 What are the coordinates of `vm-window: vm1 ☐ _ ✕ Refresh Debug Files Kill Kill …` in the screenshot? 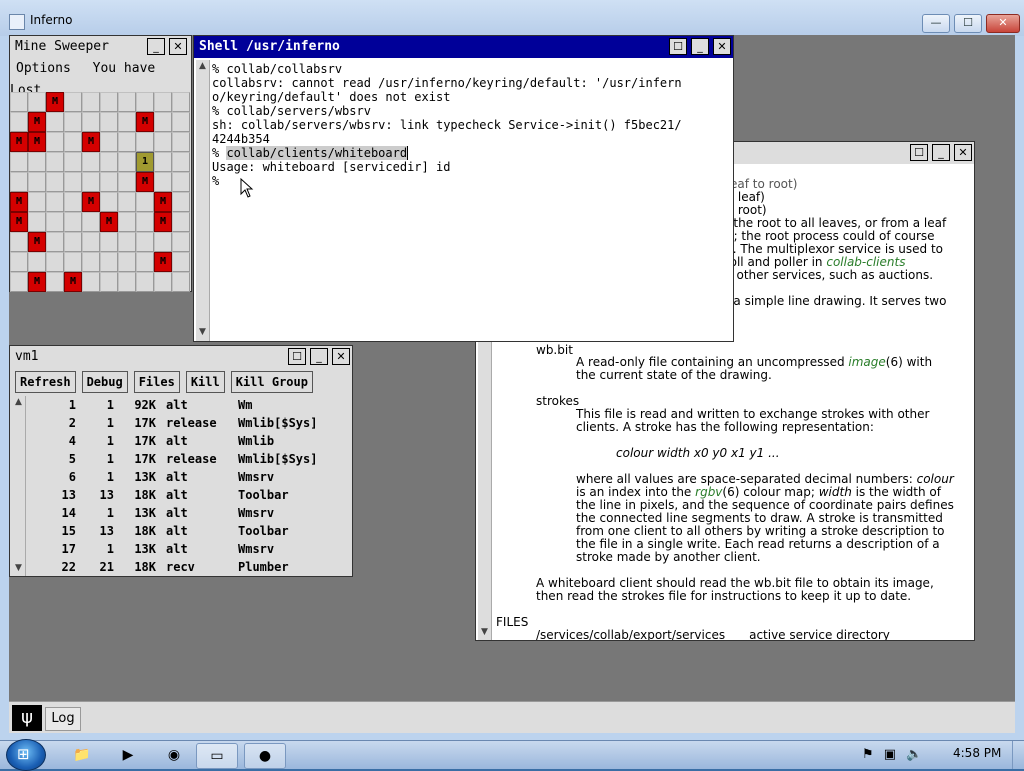 It's located at (181, 461).